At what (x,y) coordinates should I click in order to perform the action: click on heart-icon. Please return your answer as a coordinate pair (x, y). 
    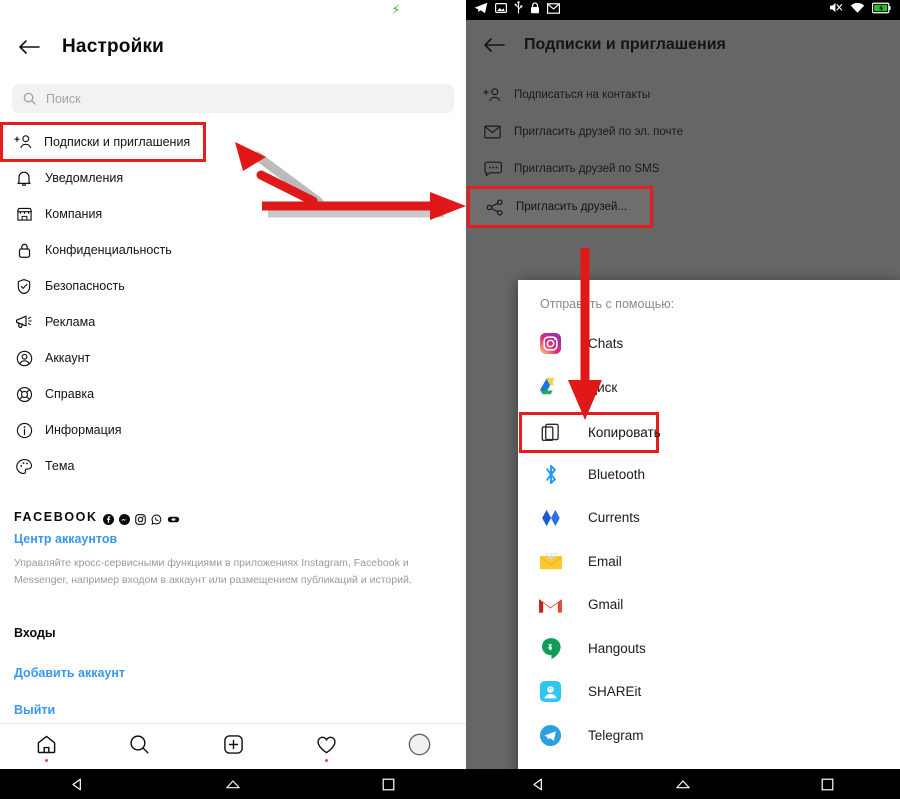
    Looking at the image, I should click on (326, 747).